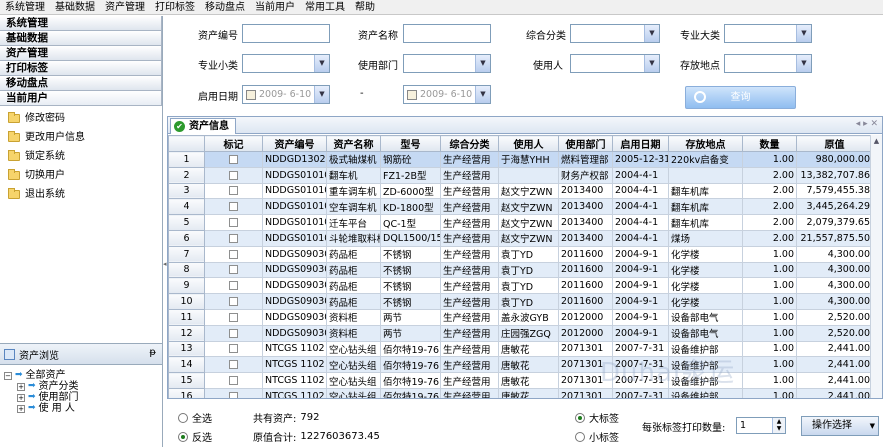 Image resolution: width=883 pixels, height=447 pixels. What do you see at coordinates (410, 143) in the screenshot?
I see `column-header: 型号` at bounding box center [410, 143].